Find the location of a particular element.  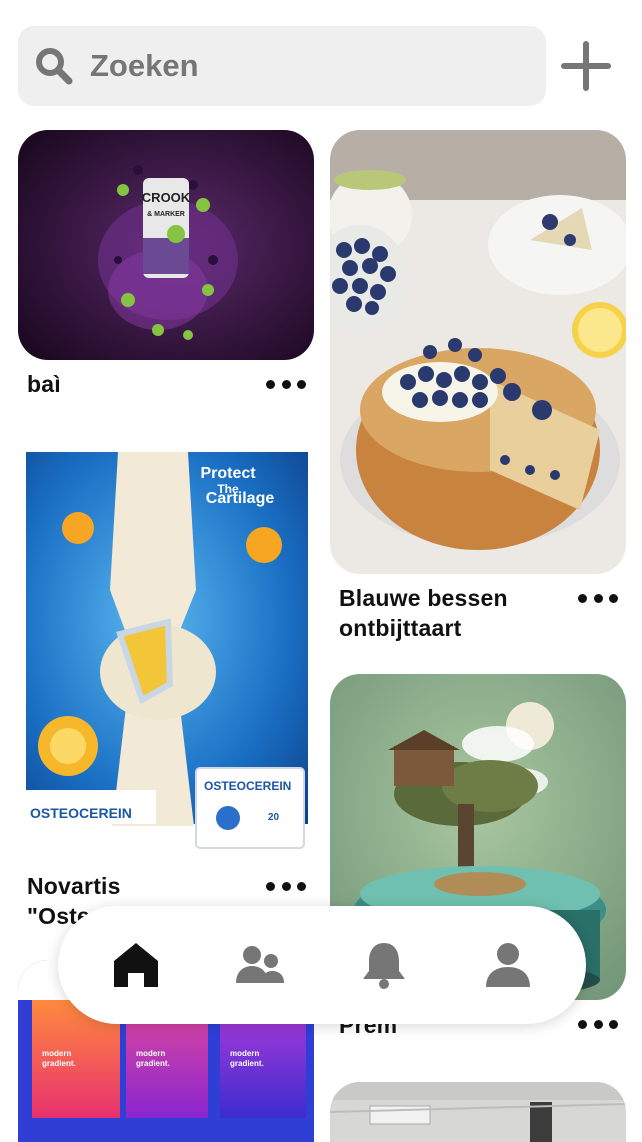

ad-headline-1: Protect is located at coordinates (228, 473).